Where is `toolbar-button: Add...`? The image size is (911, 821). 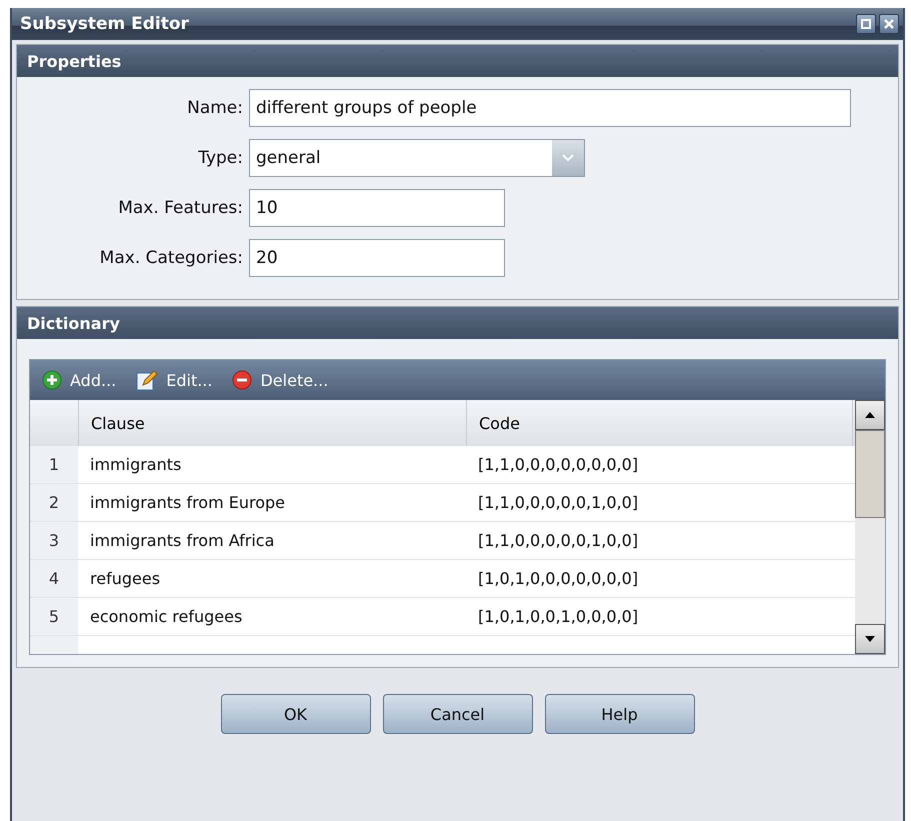
toolbar-button: Add... is located at coordinates (79, 380).